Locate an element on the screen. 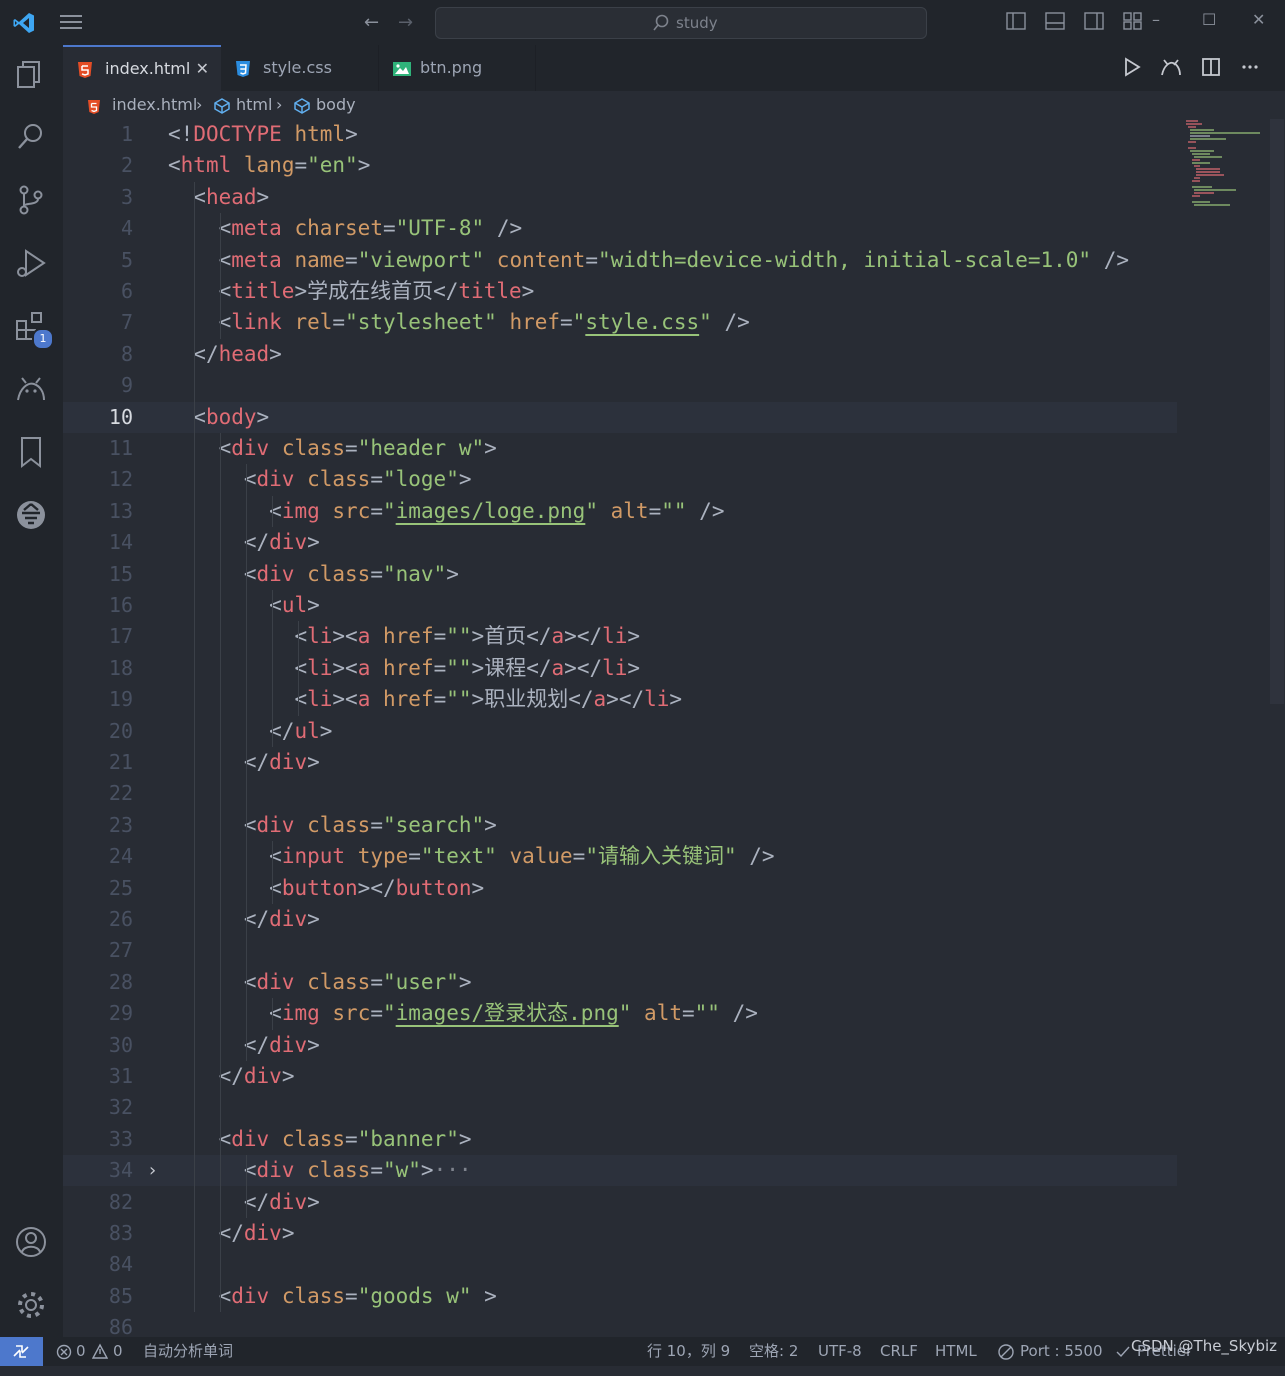 The height and width of the screenshot is (1376, 1285). code-line: 29 <img src="images/登录状态.png" alt="" /> is located at coordinates (620, 1013).